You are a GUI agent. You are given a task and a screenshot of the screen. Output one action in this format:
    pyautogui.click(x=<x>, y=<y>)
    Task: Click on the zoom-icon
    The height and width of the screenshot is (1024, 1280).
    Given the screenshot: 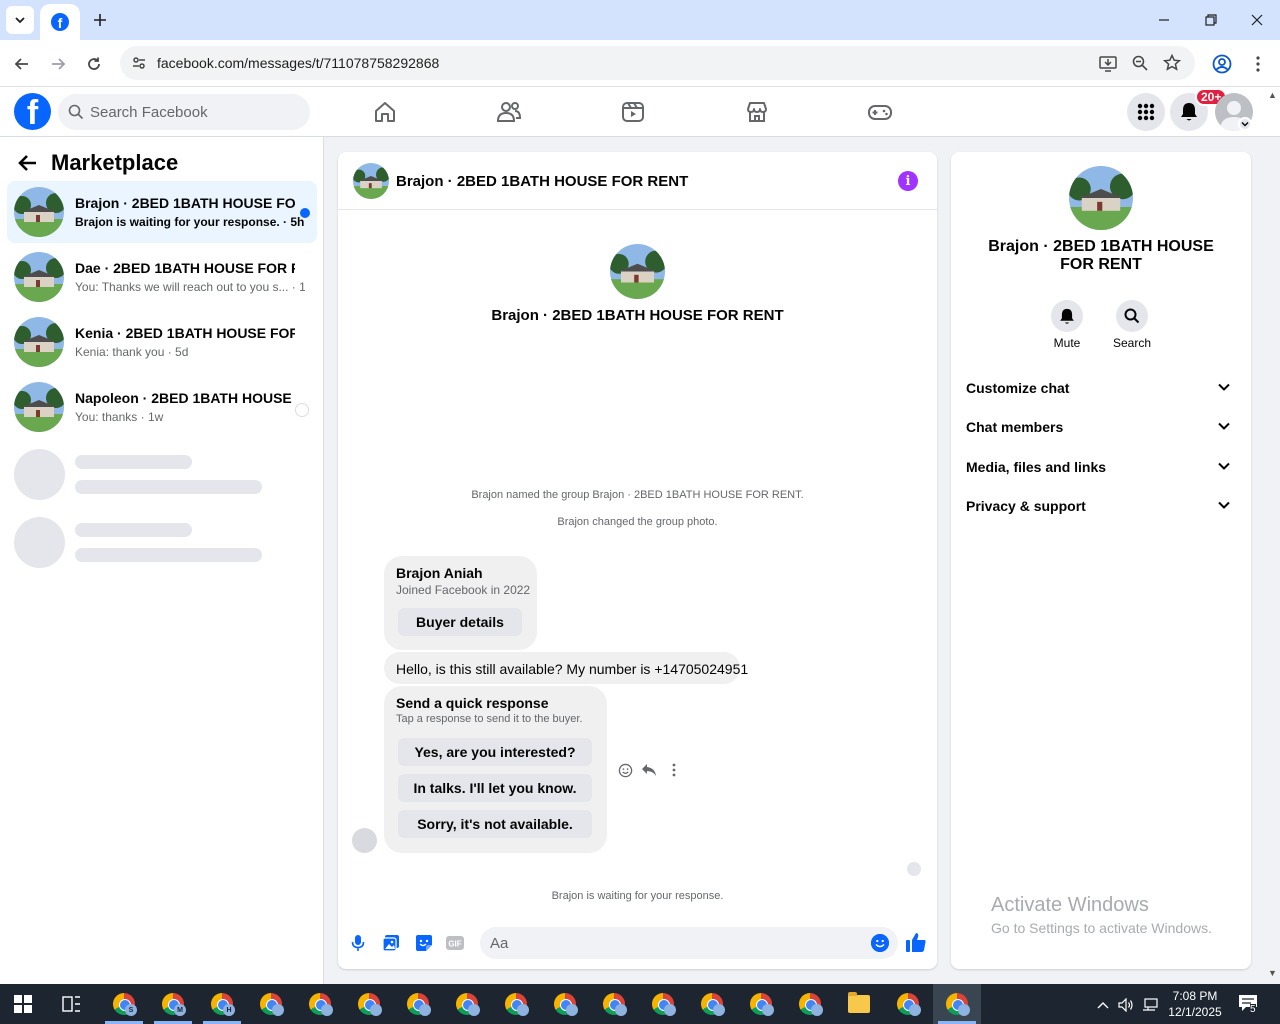 What is the action you would take?
    pyautogui.click(x=1140, y=63)
    